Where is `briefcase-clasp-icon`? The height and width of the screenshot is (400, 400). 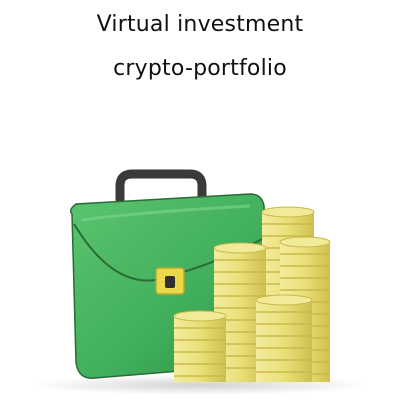 briefcase-clasp-icon is located at coordinates (170, 281).